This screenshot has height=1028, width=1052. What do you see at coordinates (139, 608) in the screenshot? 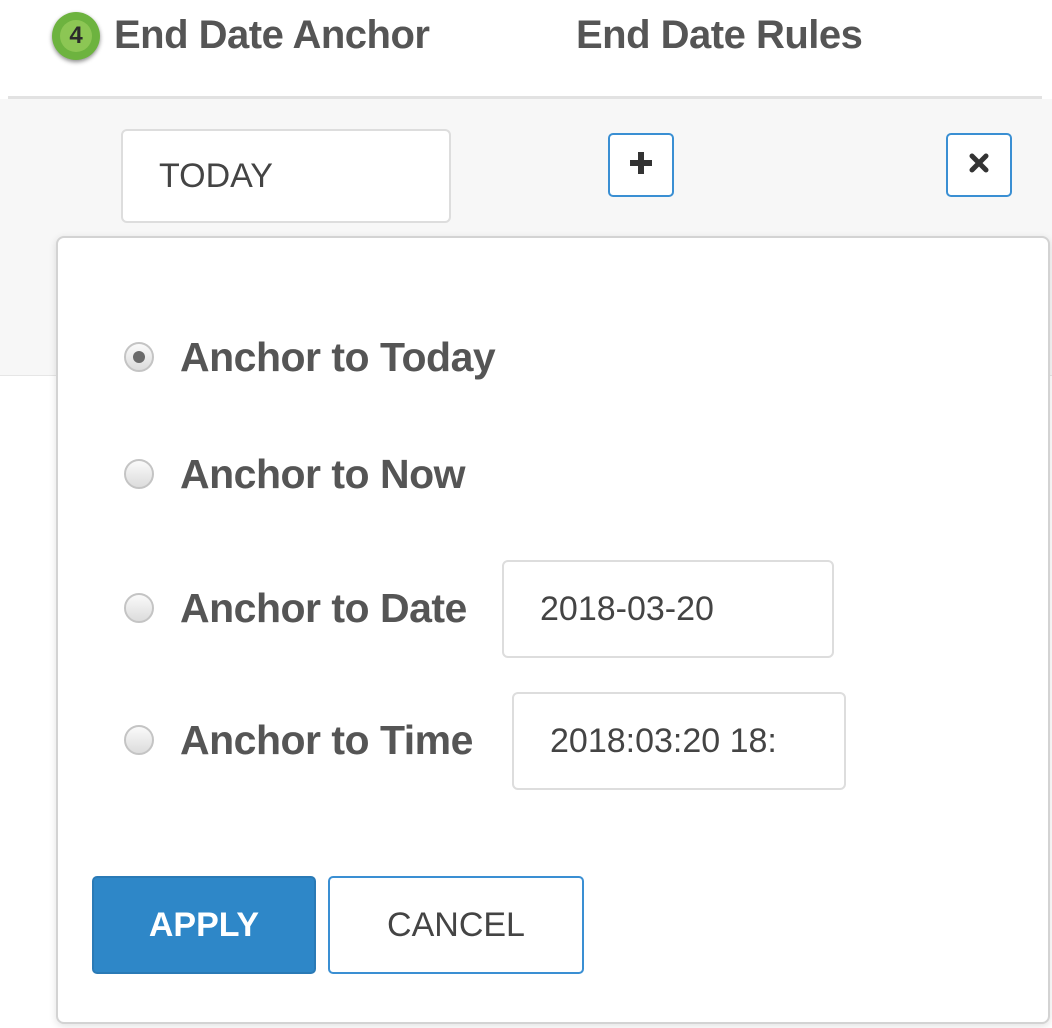
I see `radio-anchor-date` at bounding box center [139, 608].